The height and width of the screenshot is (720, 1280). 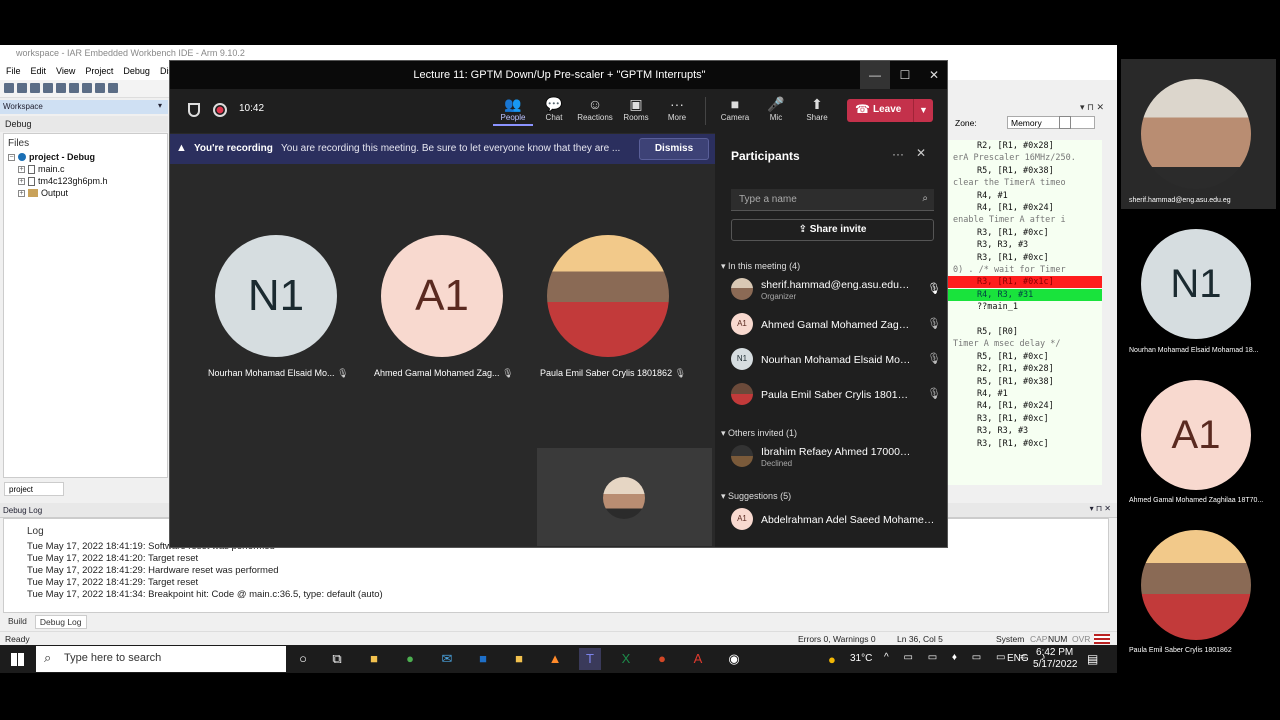 What do you see at coordinates (626, 659) in the screenshot?
I see `excel-icon: X` at bounding box center [626, 659].